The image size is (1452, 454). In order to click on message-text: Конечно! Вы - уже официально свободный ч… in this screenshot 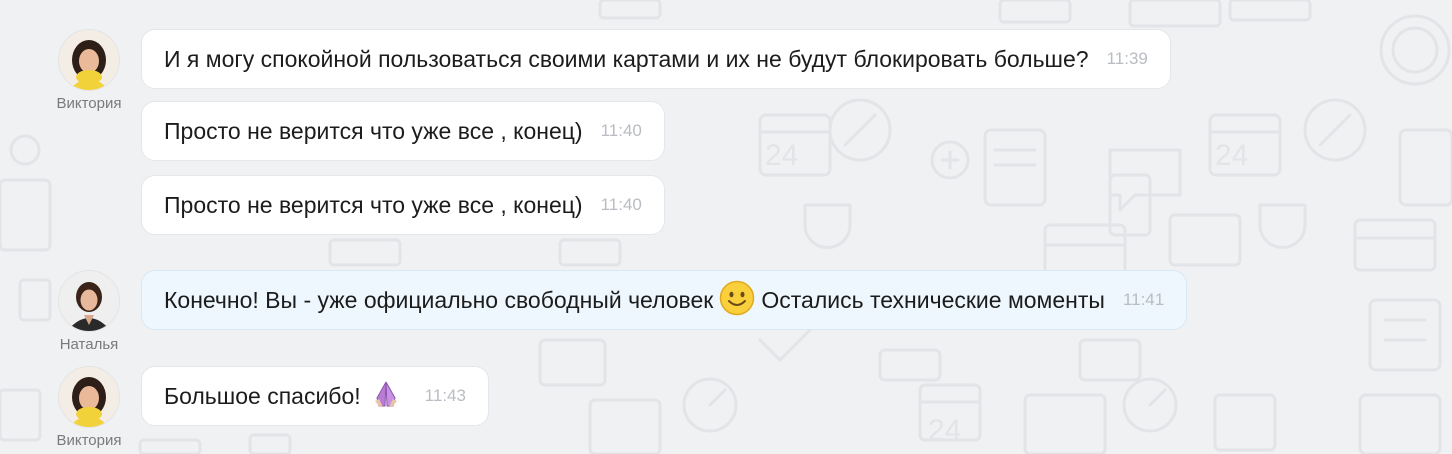, I will do `click(439, 299)`.